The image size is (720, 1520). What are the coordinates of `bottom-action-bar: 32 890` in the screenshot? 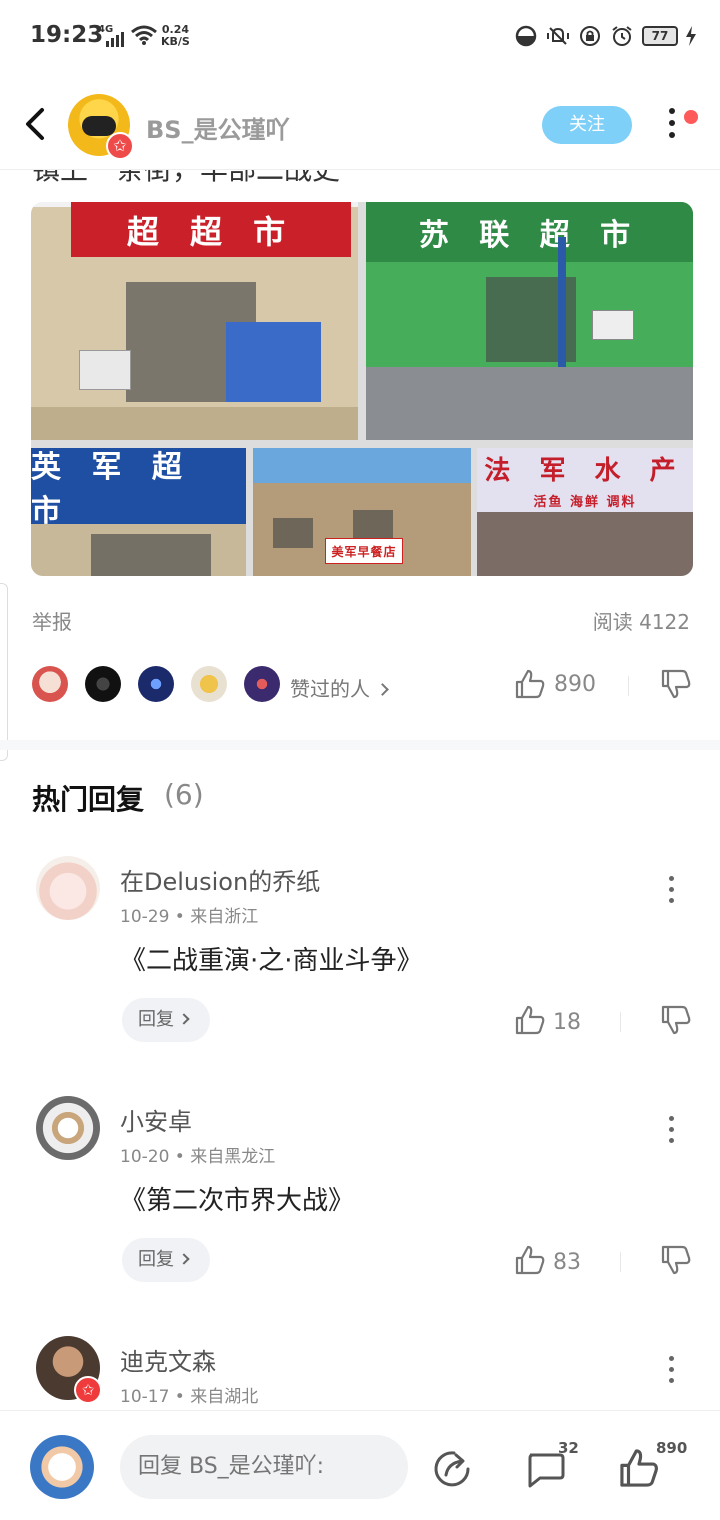 It's located at (360, 1465).